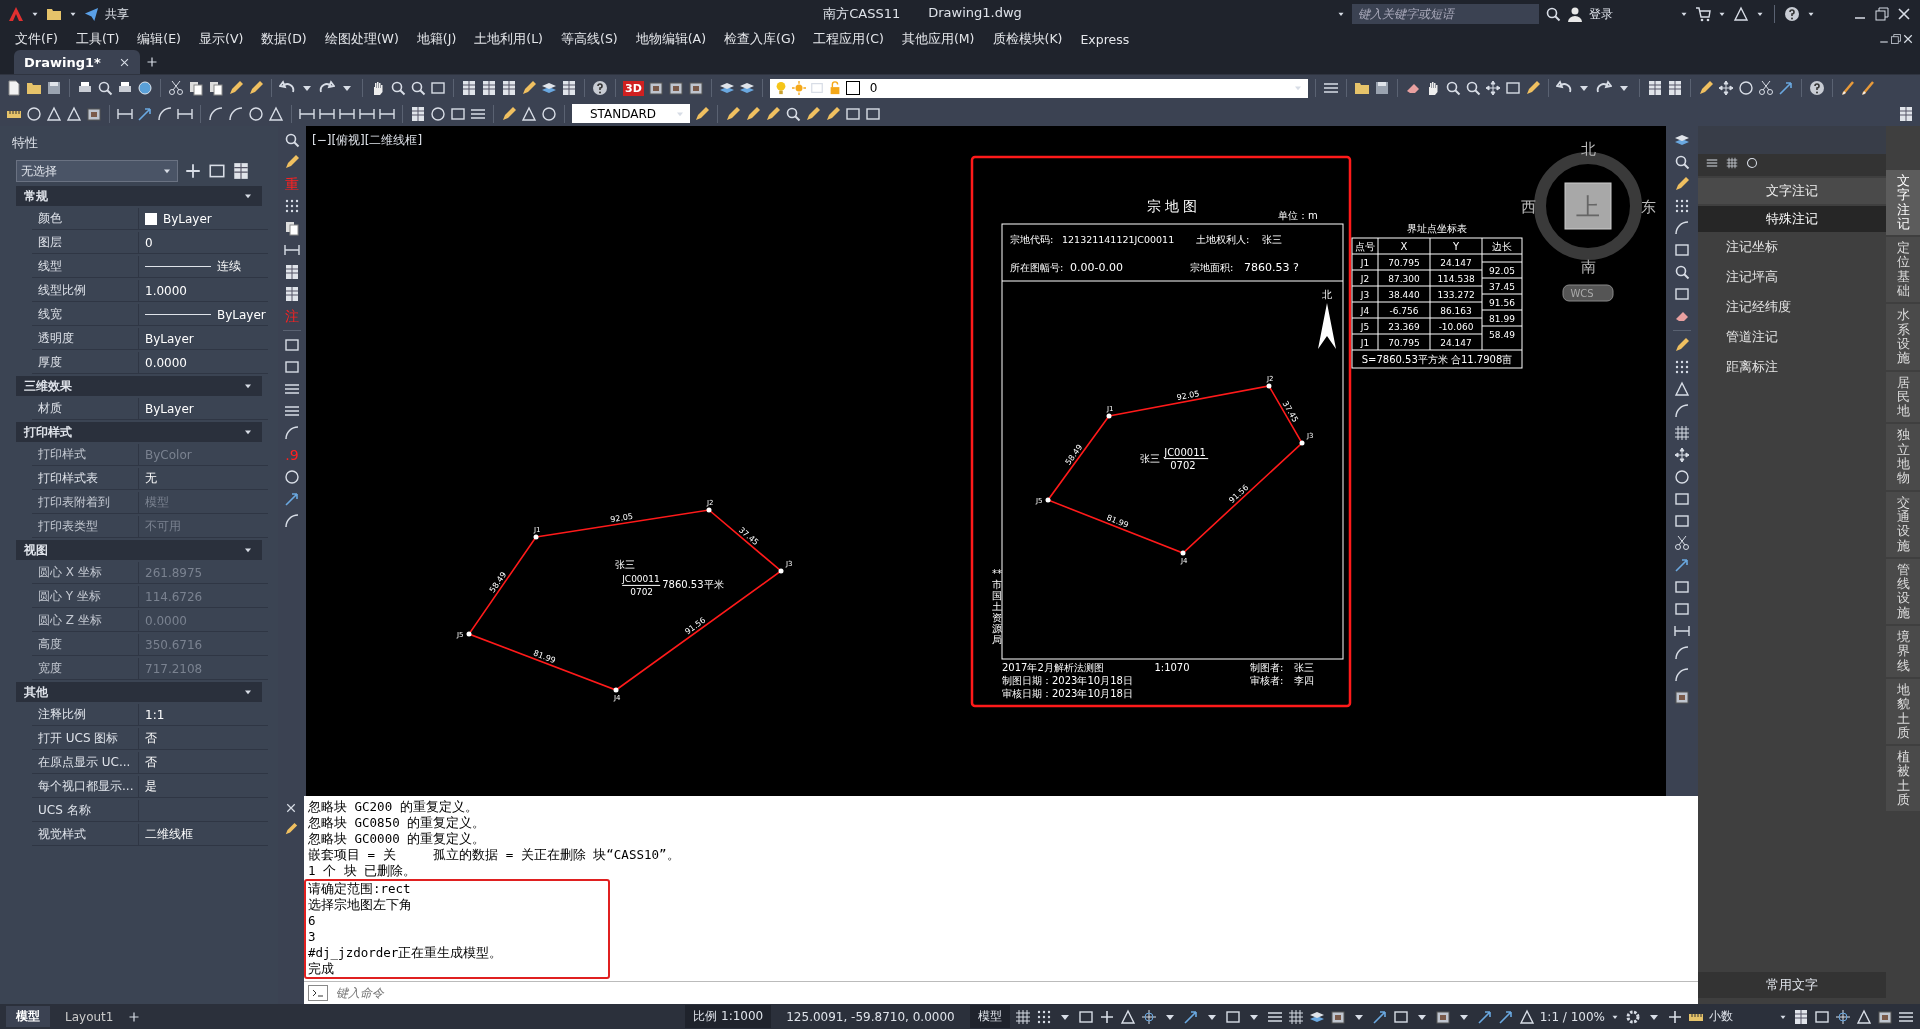 This screenshot has height=1029, width=1920. What do you see at coordinates (549, 88) in the screenshot?
I see `layers-icon` at bounding box center [549, 88].